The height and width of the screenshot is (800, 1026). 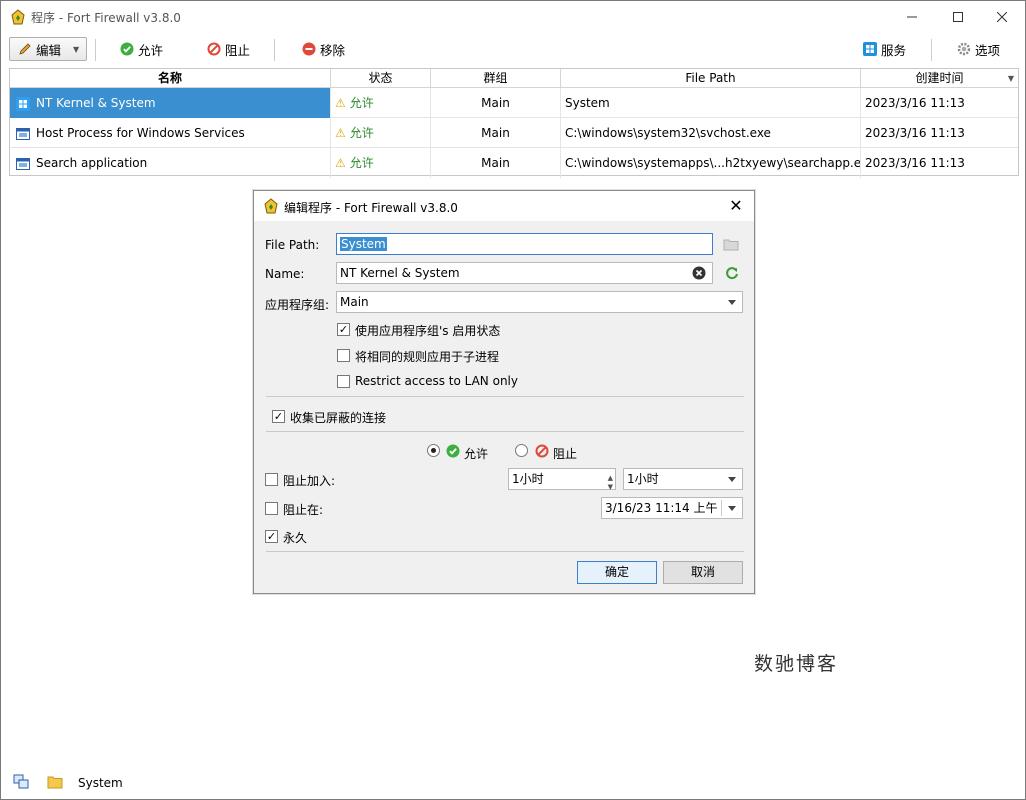 I want to click on refresh-icon, so click(x=732, y=273).